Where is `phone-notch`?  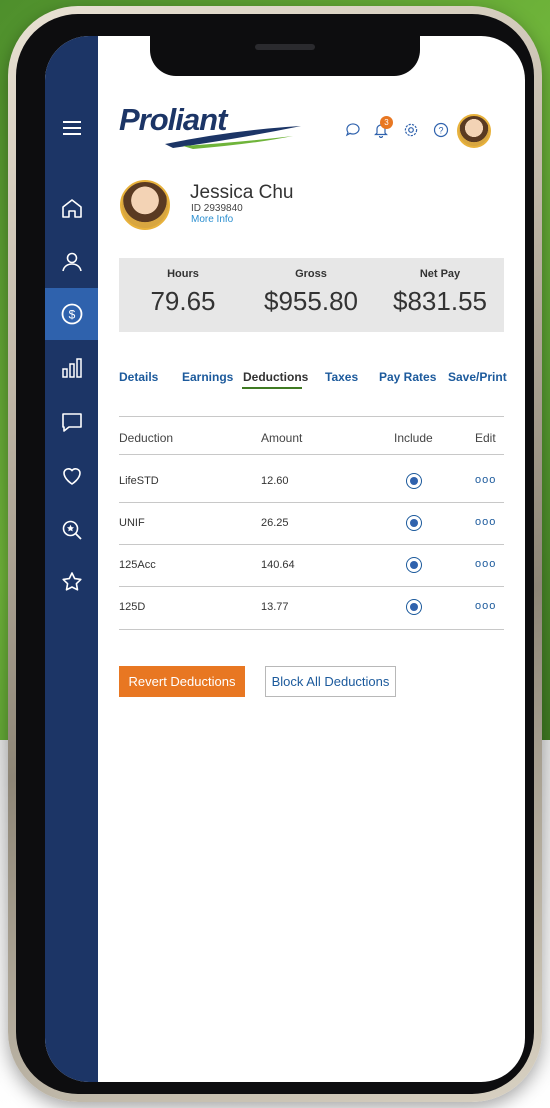
phone-notch is located at coordinates (285, 56).